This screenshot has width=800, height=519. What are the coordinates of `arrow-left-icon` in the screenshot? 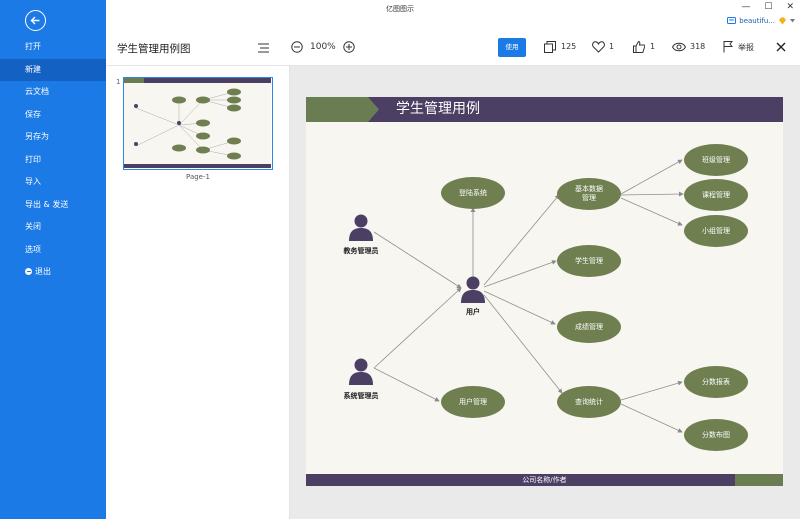 It's located at (35, 20).